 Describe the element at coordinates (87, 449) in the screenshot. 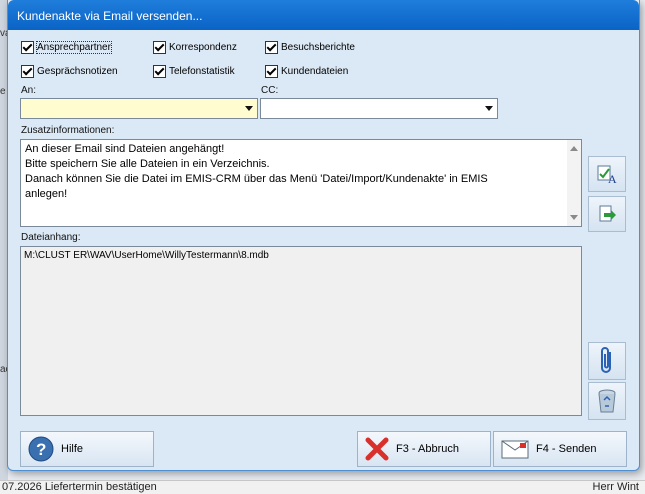

I see `help-button: ? Hilfe` at that location.